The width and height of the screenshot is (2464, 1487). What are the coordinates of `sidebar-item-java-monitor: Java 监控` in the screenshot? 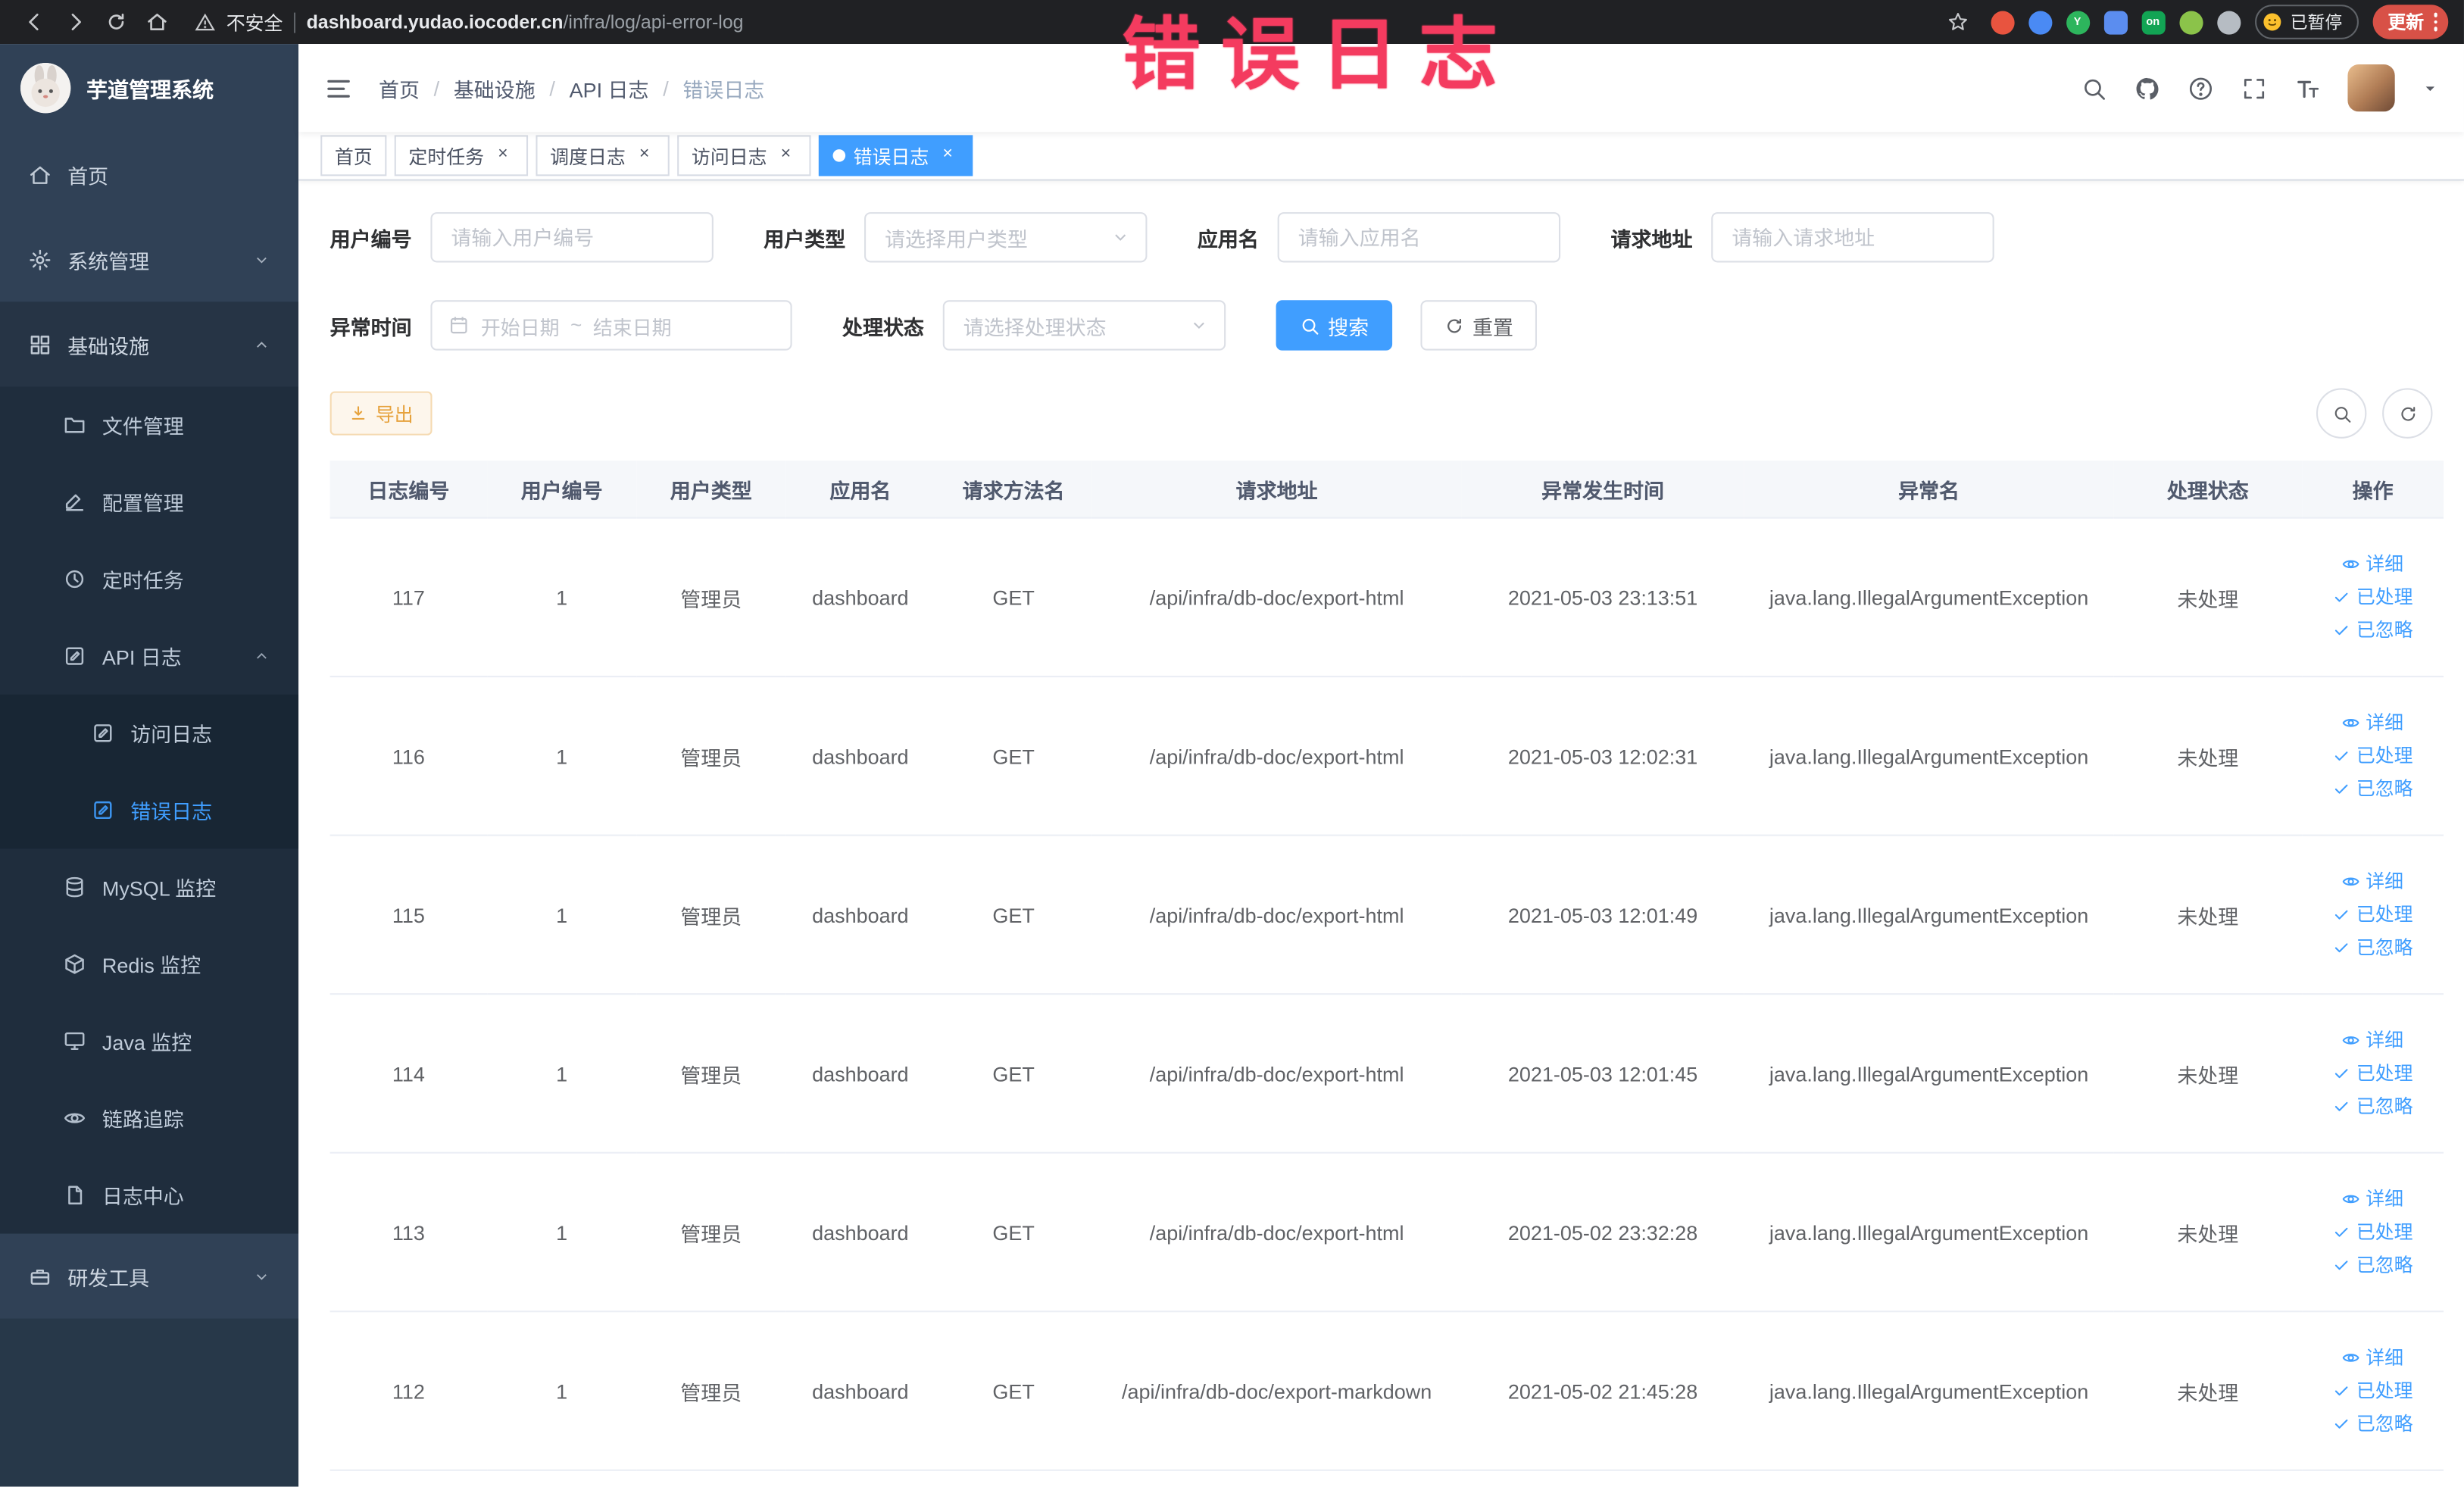 It's located at (149, 1041).